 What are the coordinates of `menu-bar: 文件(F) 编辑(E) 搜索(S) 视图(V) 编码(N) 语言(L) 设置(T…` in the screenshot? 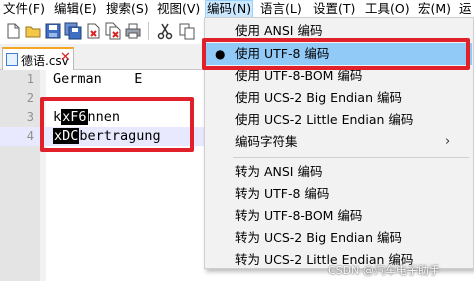 It's located at (237, 9).